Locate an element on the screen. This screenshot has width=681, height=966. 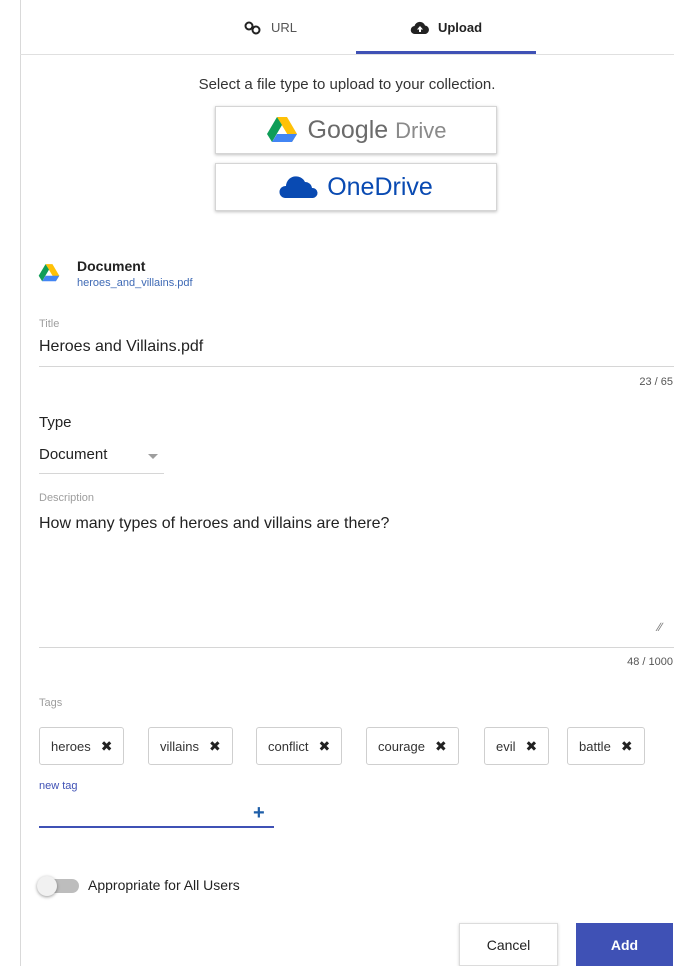
google-brand: Google is located at coordinates (348, 129).